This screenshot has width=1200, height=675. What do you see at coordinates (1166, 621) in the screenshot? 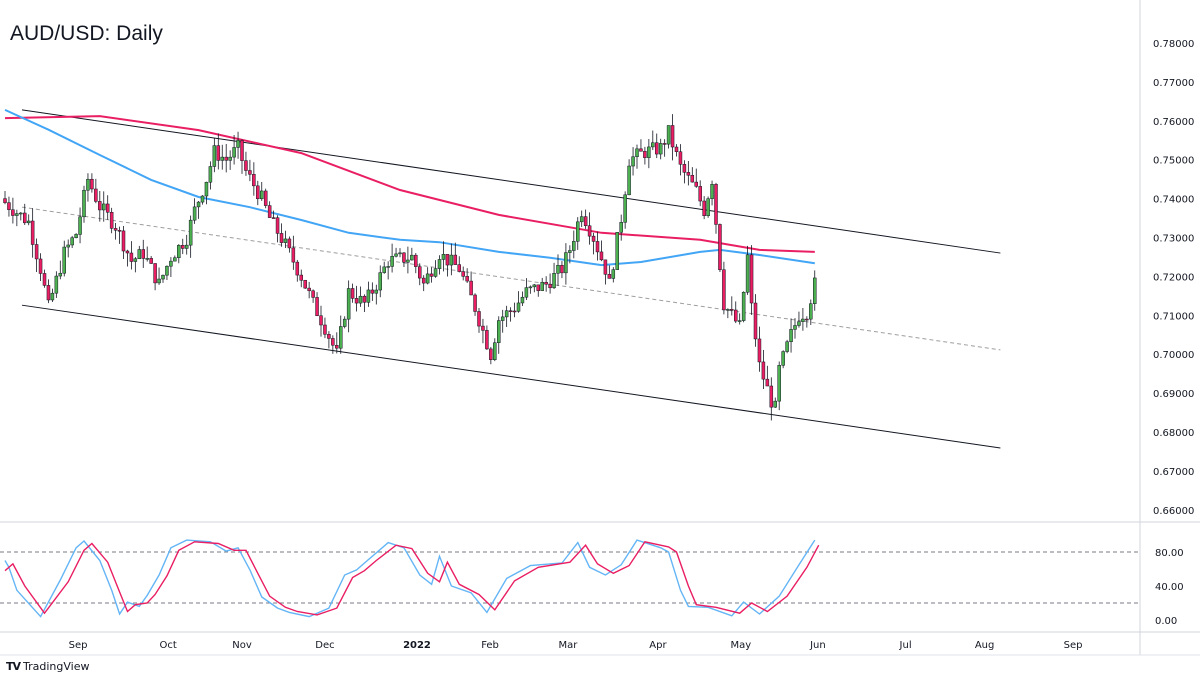
I see `stoch-tick-label: 0.00` at bounding box center [1166, 621].